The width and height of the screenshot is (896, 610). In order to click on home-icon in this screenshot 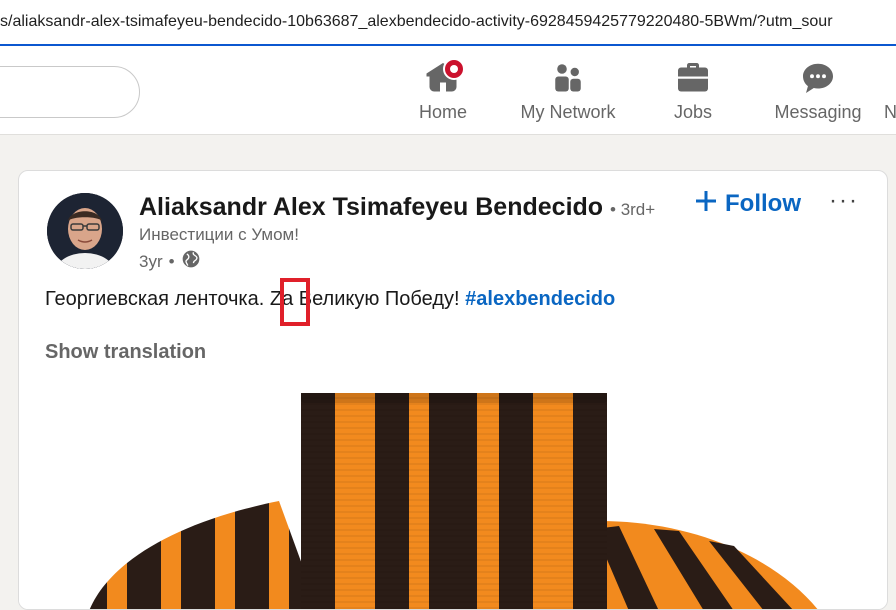, I will do `click(445, 77)`.